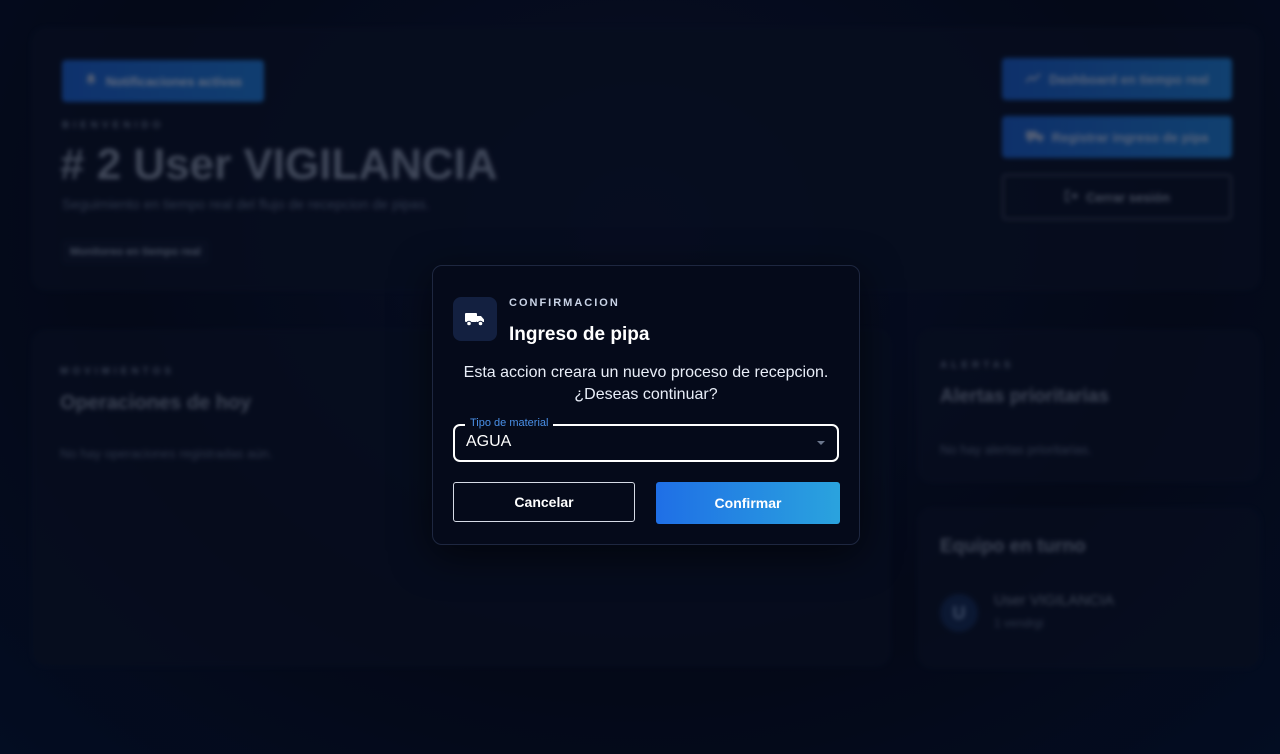 The width and height of the screenshot is (1280, 754). Describe the element at coordinates (489, 441) in the screenshot. I see `material-type-value: AGUA` at that location.